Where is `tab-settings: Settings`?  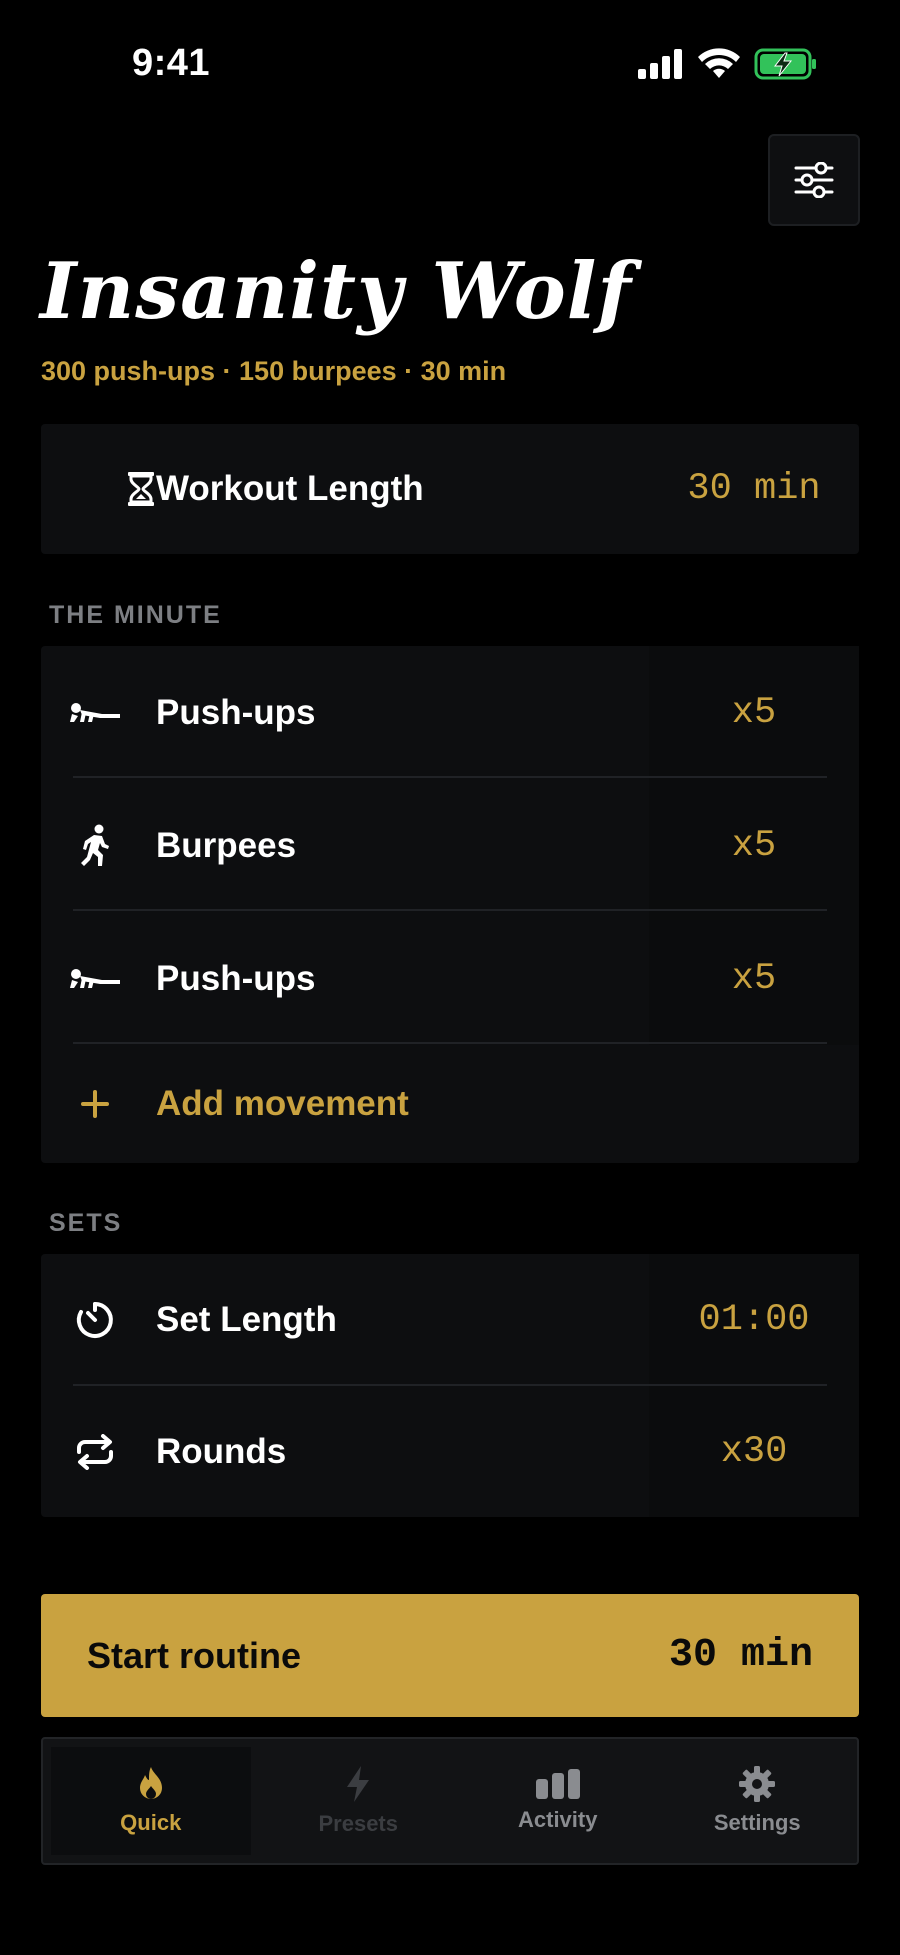
tab-settings: Settings is located at coordinates (758, 1801).